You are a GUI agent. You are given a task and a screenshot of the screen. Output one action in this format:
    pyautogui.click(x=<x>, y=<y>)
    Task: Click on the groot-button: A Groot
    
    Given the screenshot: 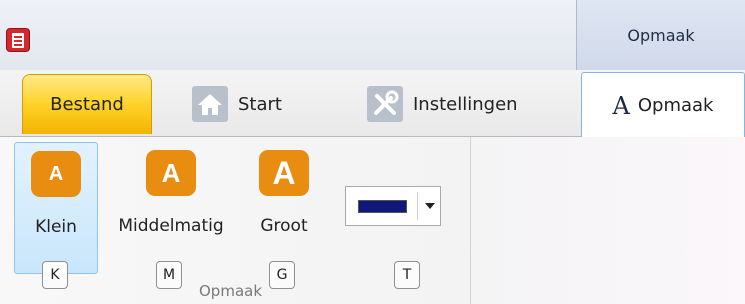 What is the action you would take?
    pyautogui.click(x=284, y=208)
    